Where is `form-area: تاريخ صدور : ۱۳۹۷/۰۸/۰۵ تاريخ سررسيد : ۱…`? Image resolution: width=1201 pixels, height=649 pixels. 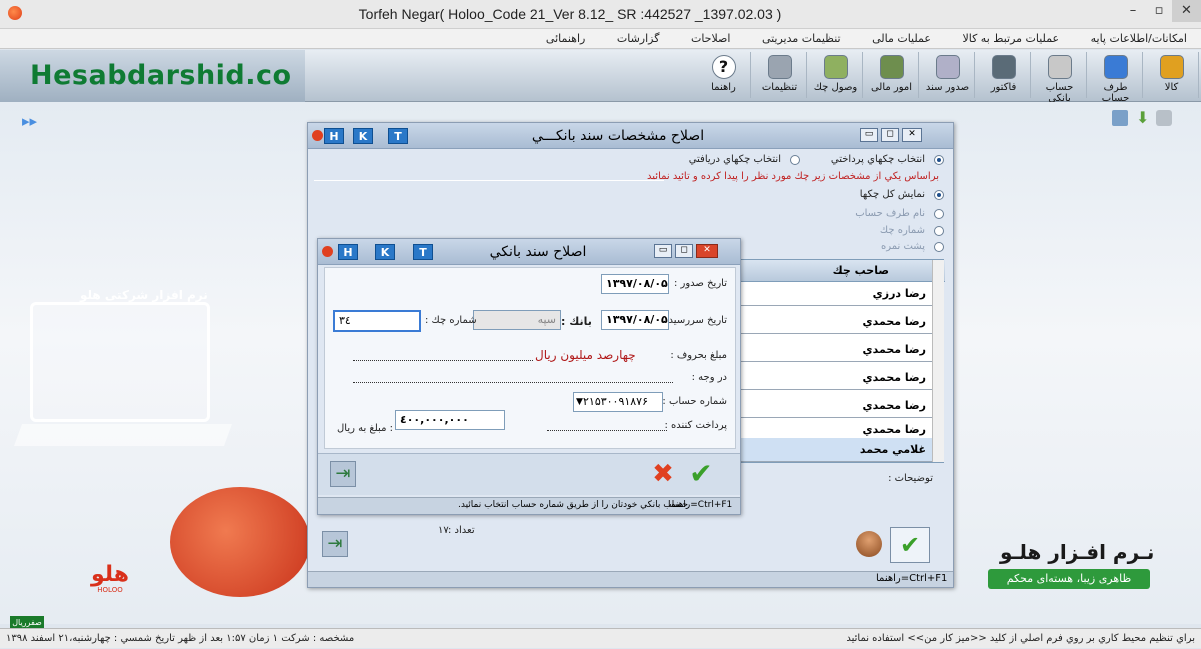 form-area: تاريخ صدور : ۱۳۹۷/۰۸/۰۵ تاريخ سررسيد : ۱… is located at coordinates (530, 358).